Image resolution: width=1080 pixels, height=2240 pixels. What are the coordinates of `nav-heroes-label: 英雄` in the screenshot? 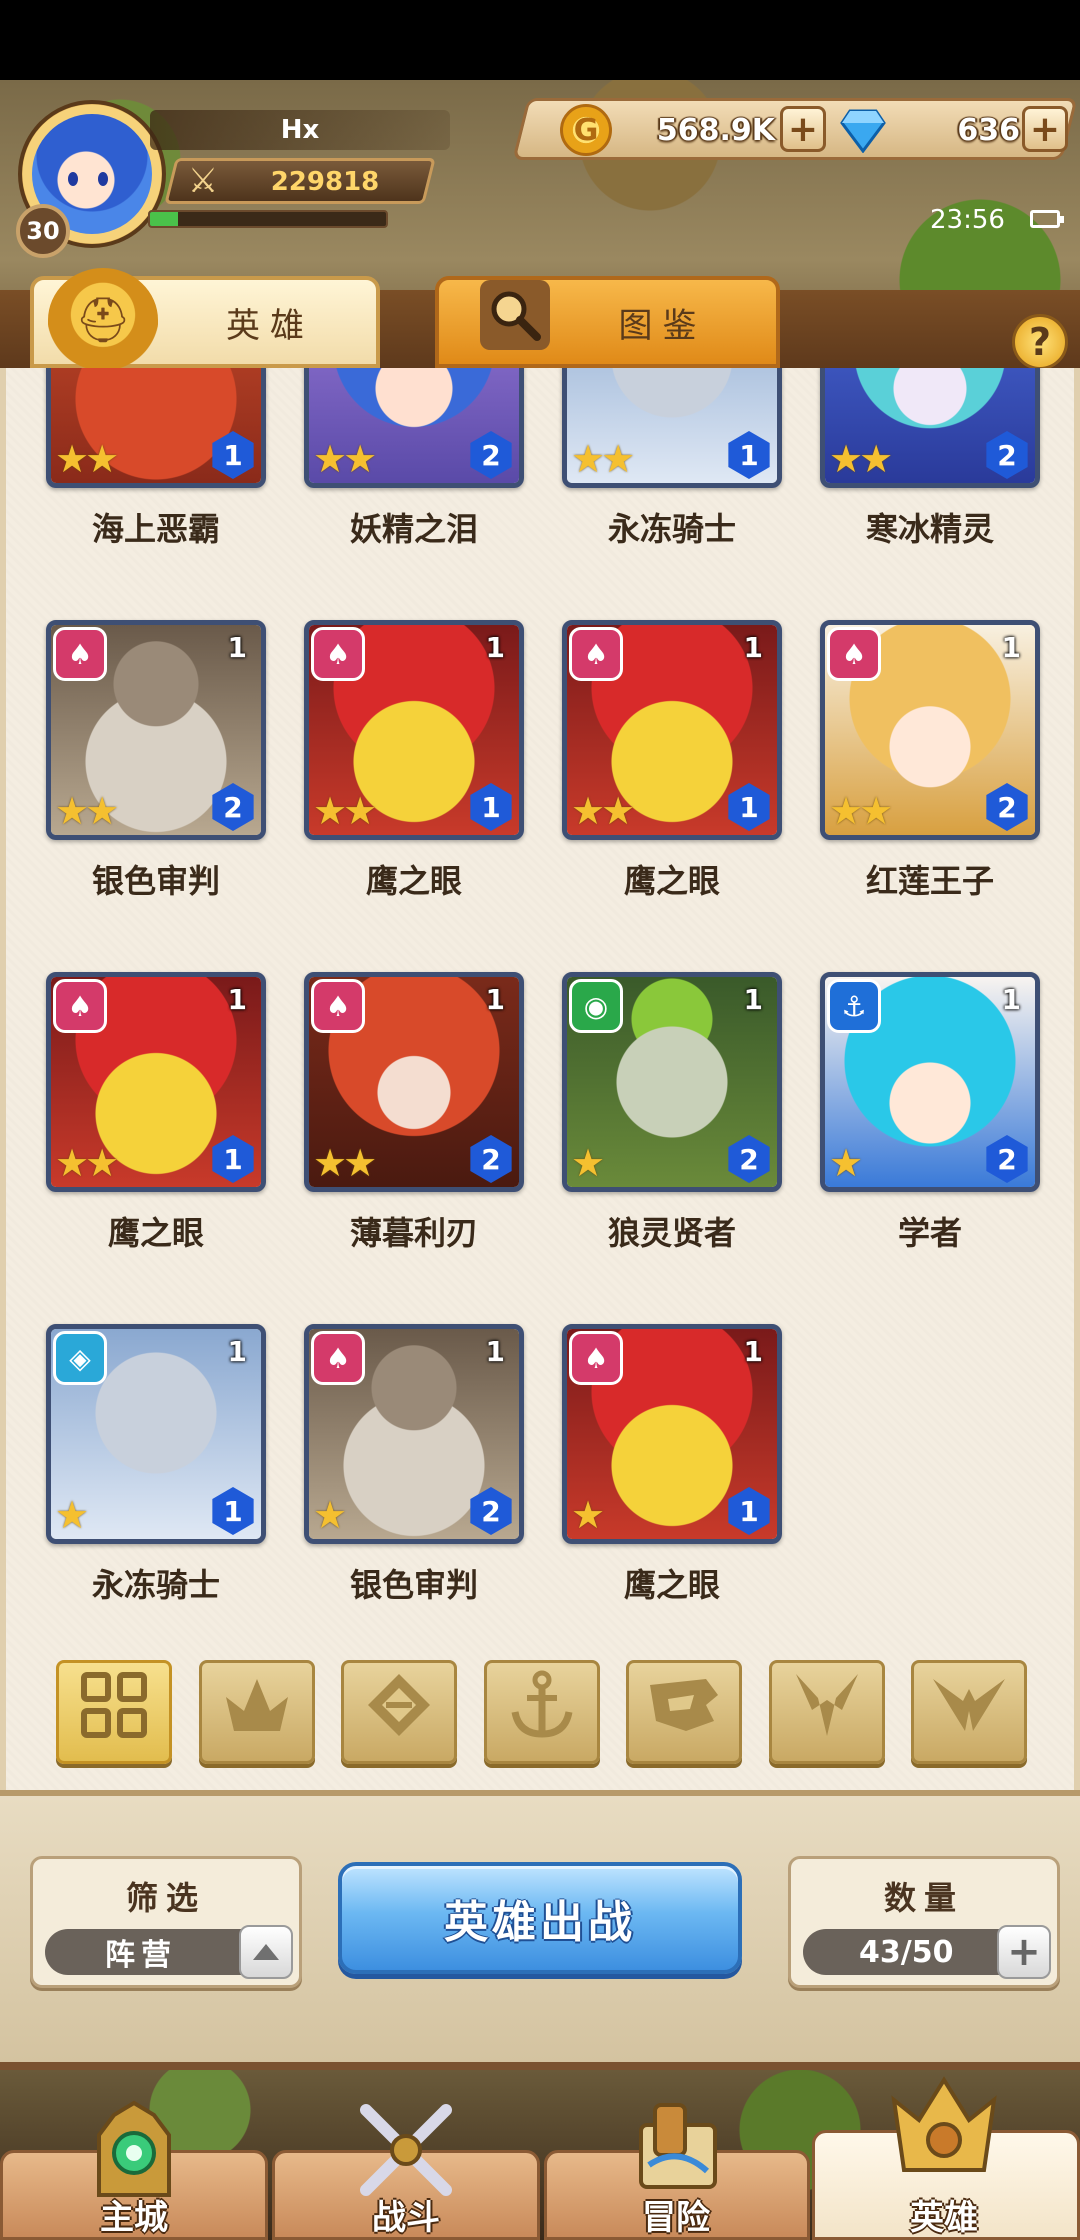 It's located at (944, 2218).